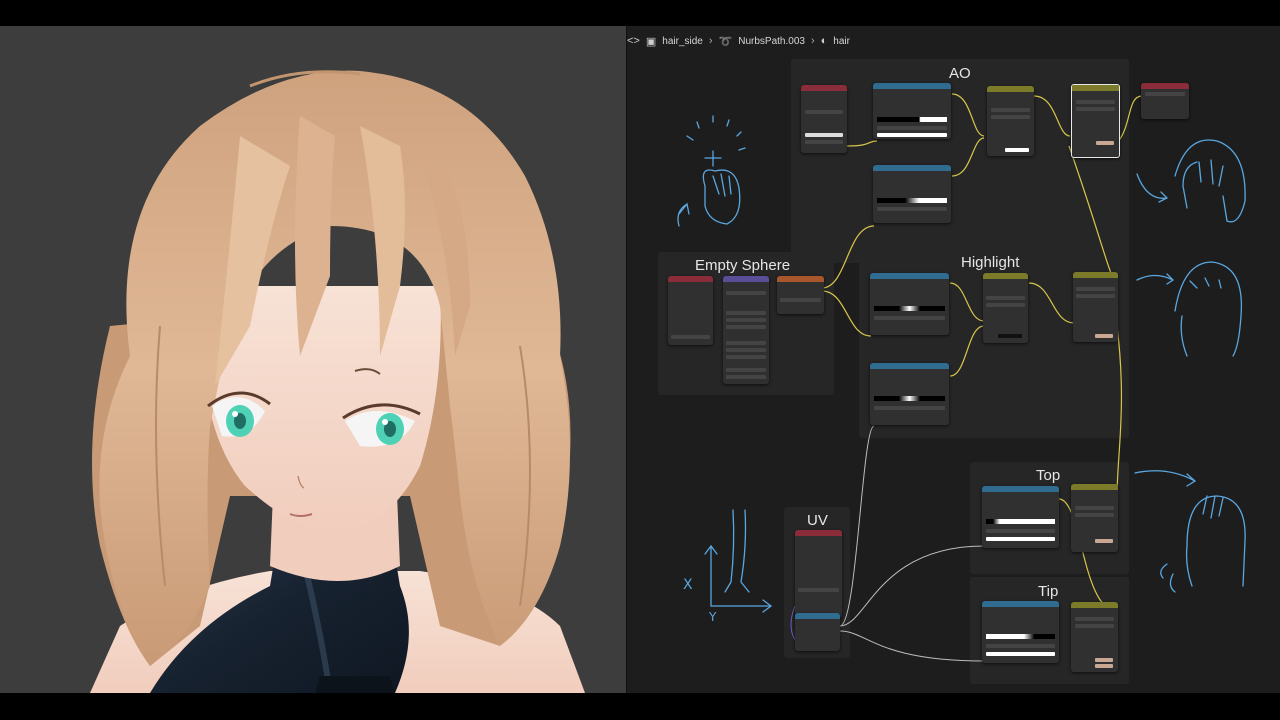 This screenshot has height=720, width=1280. Describe the element at coordinates (712, 617) in the screenshot. I see `axis-label-y: Y` at that location.